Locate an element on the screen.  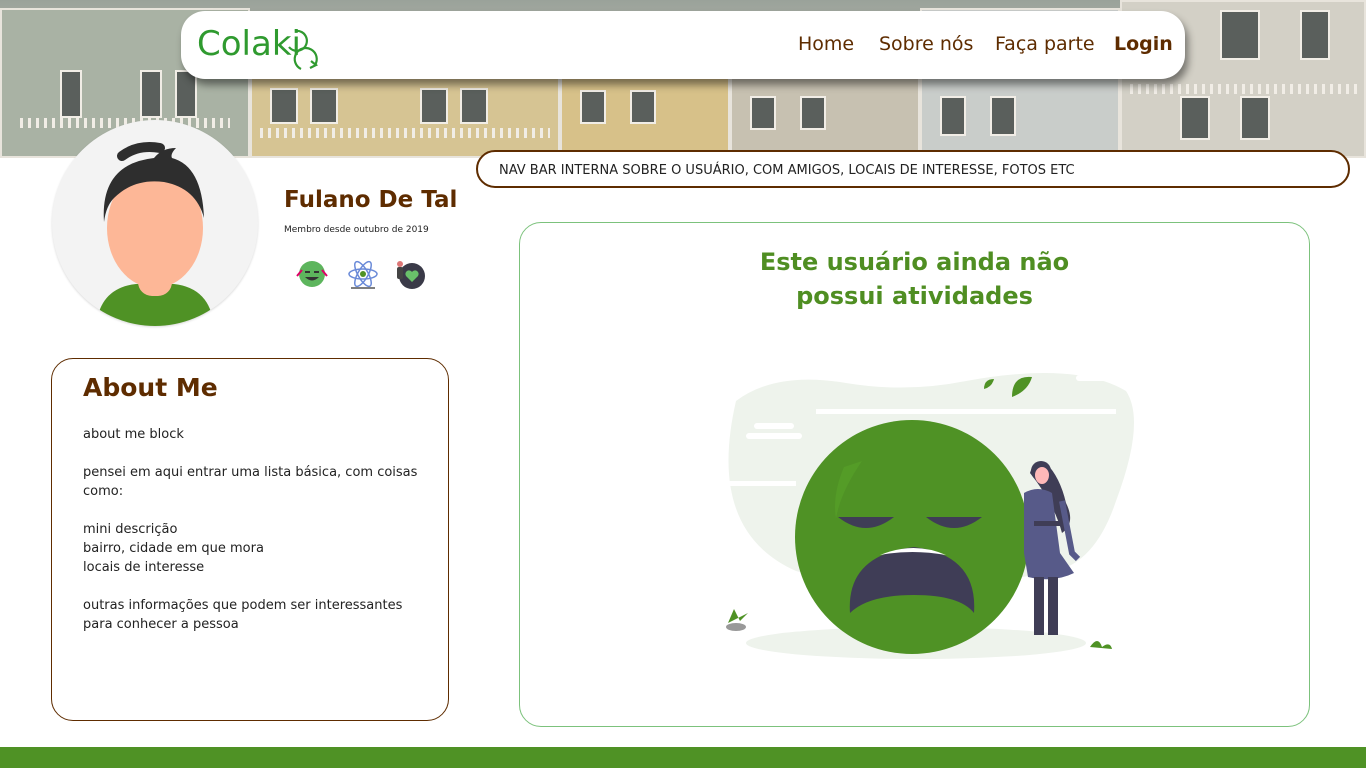
nav-home-link: Home is located at coordinates (826, 44).